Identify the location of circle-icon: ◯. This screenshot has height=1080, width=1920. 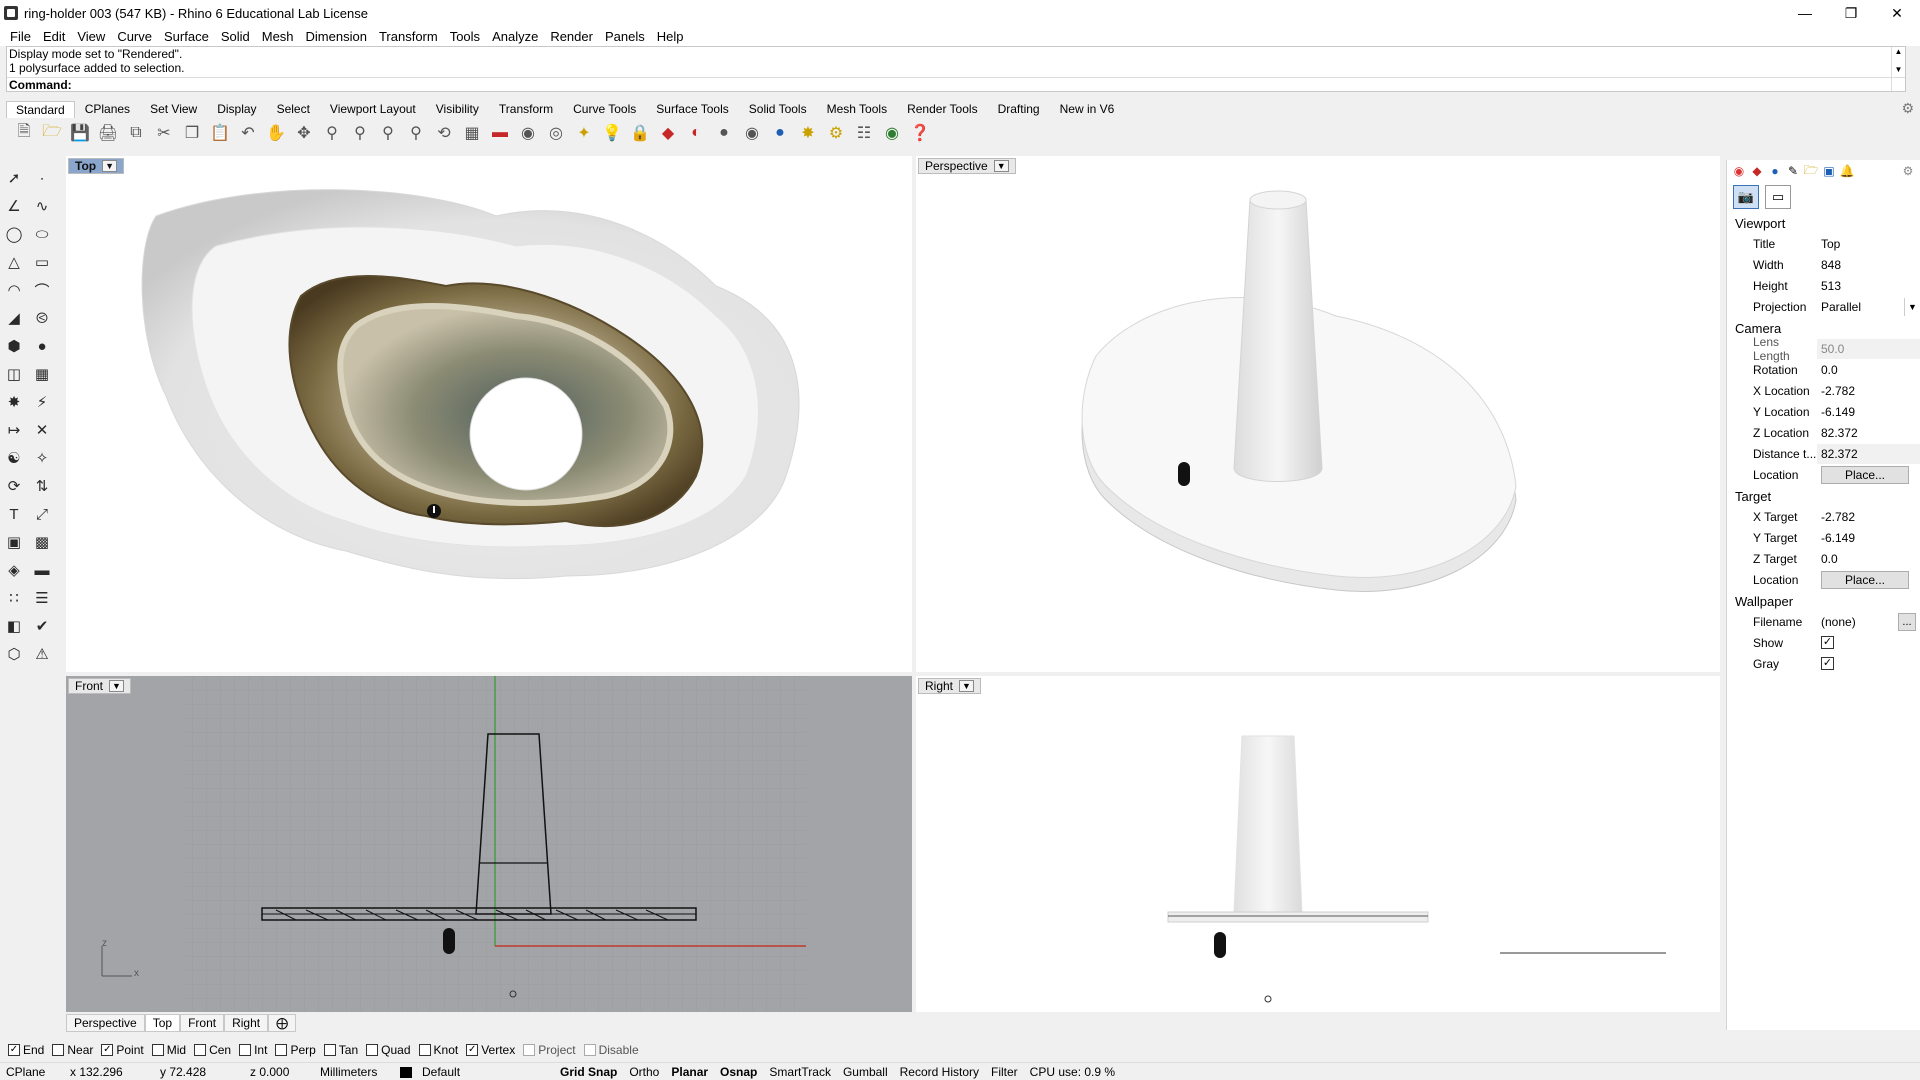
(14, 234).